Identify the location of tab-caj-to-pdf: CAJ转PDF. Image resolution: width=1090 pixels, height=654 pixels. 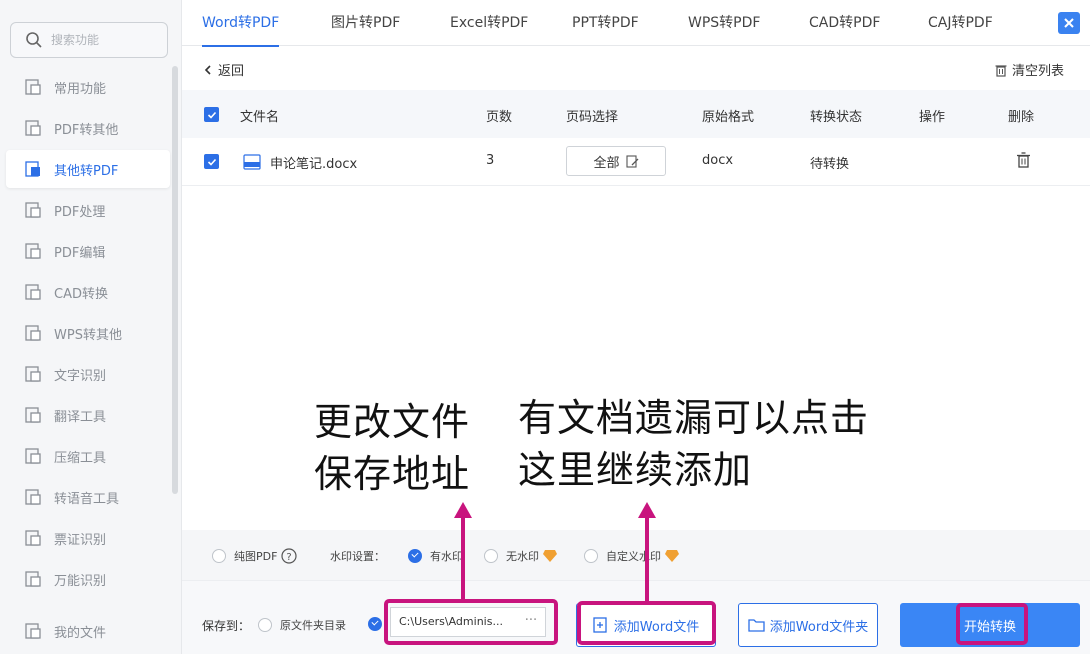
(960, 23).